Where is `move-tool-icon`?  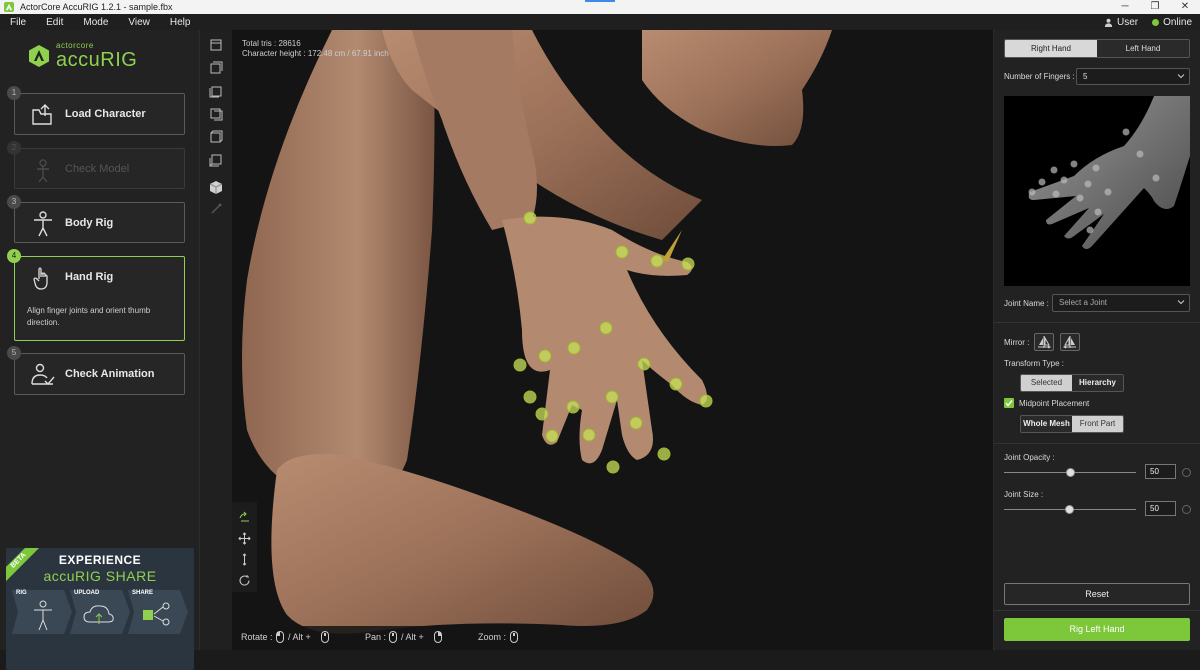
move-tool-icon is located at coordinates (244, 538).